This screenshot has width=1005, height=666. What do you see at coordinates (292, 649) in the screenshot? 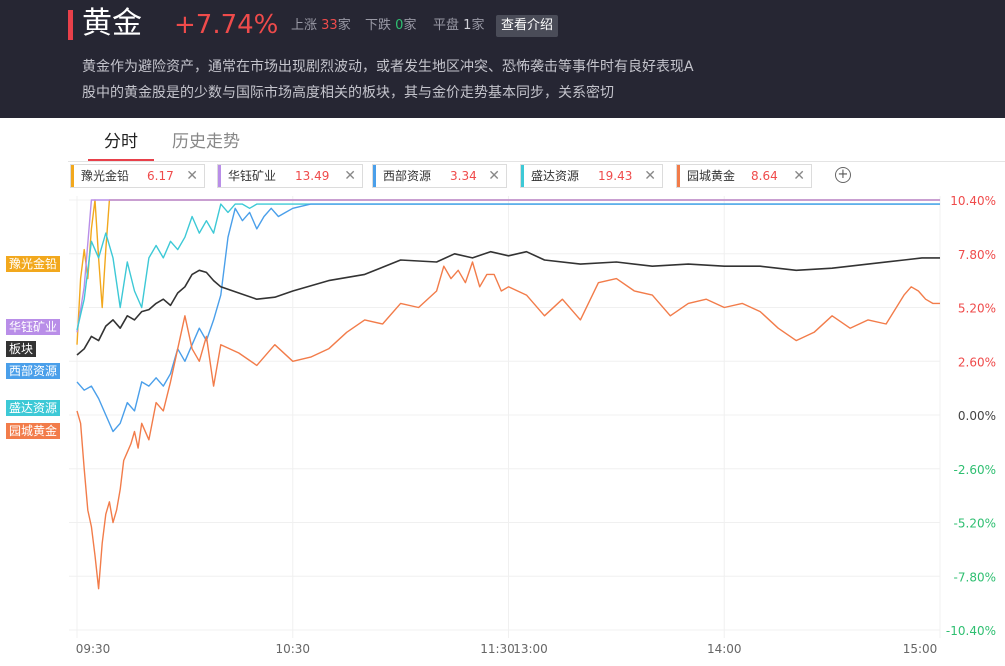
I see `x-tick-label: 10:30` at bounding box center [292, 649].